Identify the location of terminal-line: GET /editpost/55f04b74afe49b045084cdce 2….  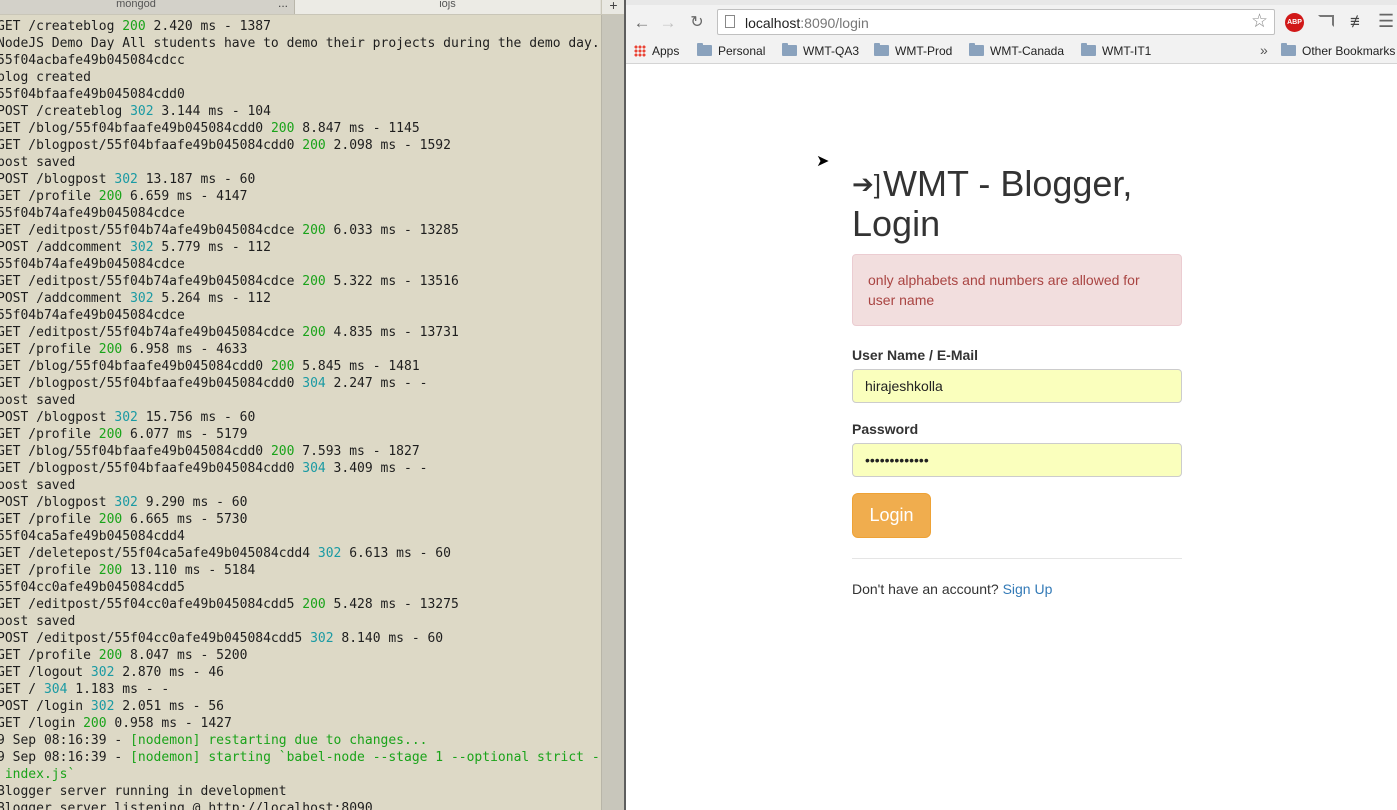
(229, 332).